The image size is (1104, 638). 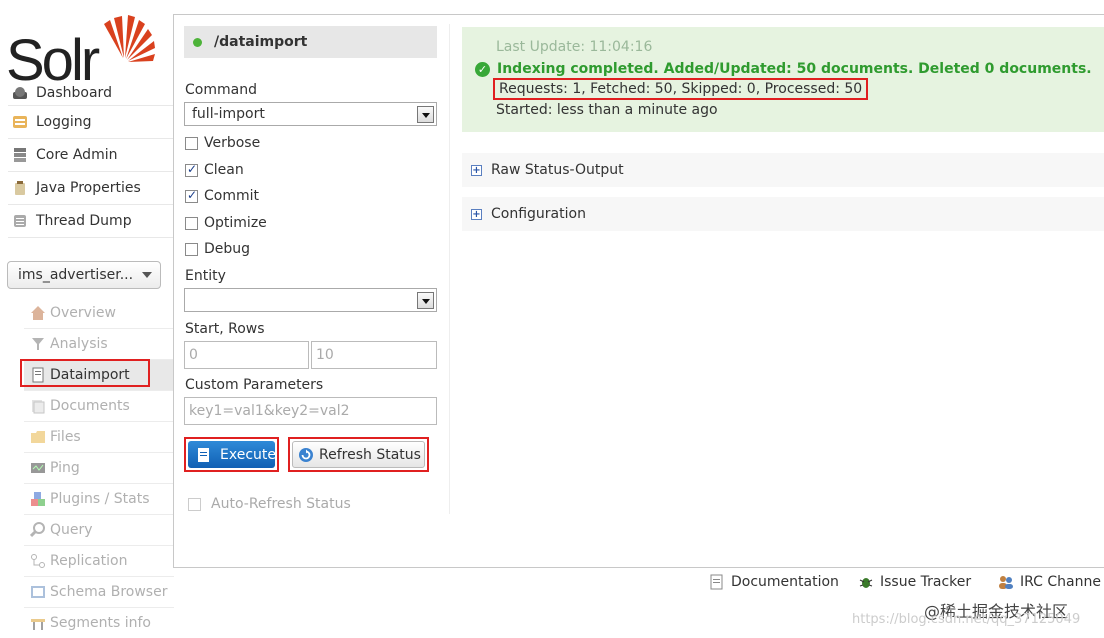 What do you see at coordinates (227, 249) in the screenshot?
I see `checkbox-label: Debug` at bounding box center [227, 249].